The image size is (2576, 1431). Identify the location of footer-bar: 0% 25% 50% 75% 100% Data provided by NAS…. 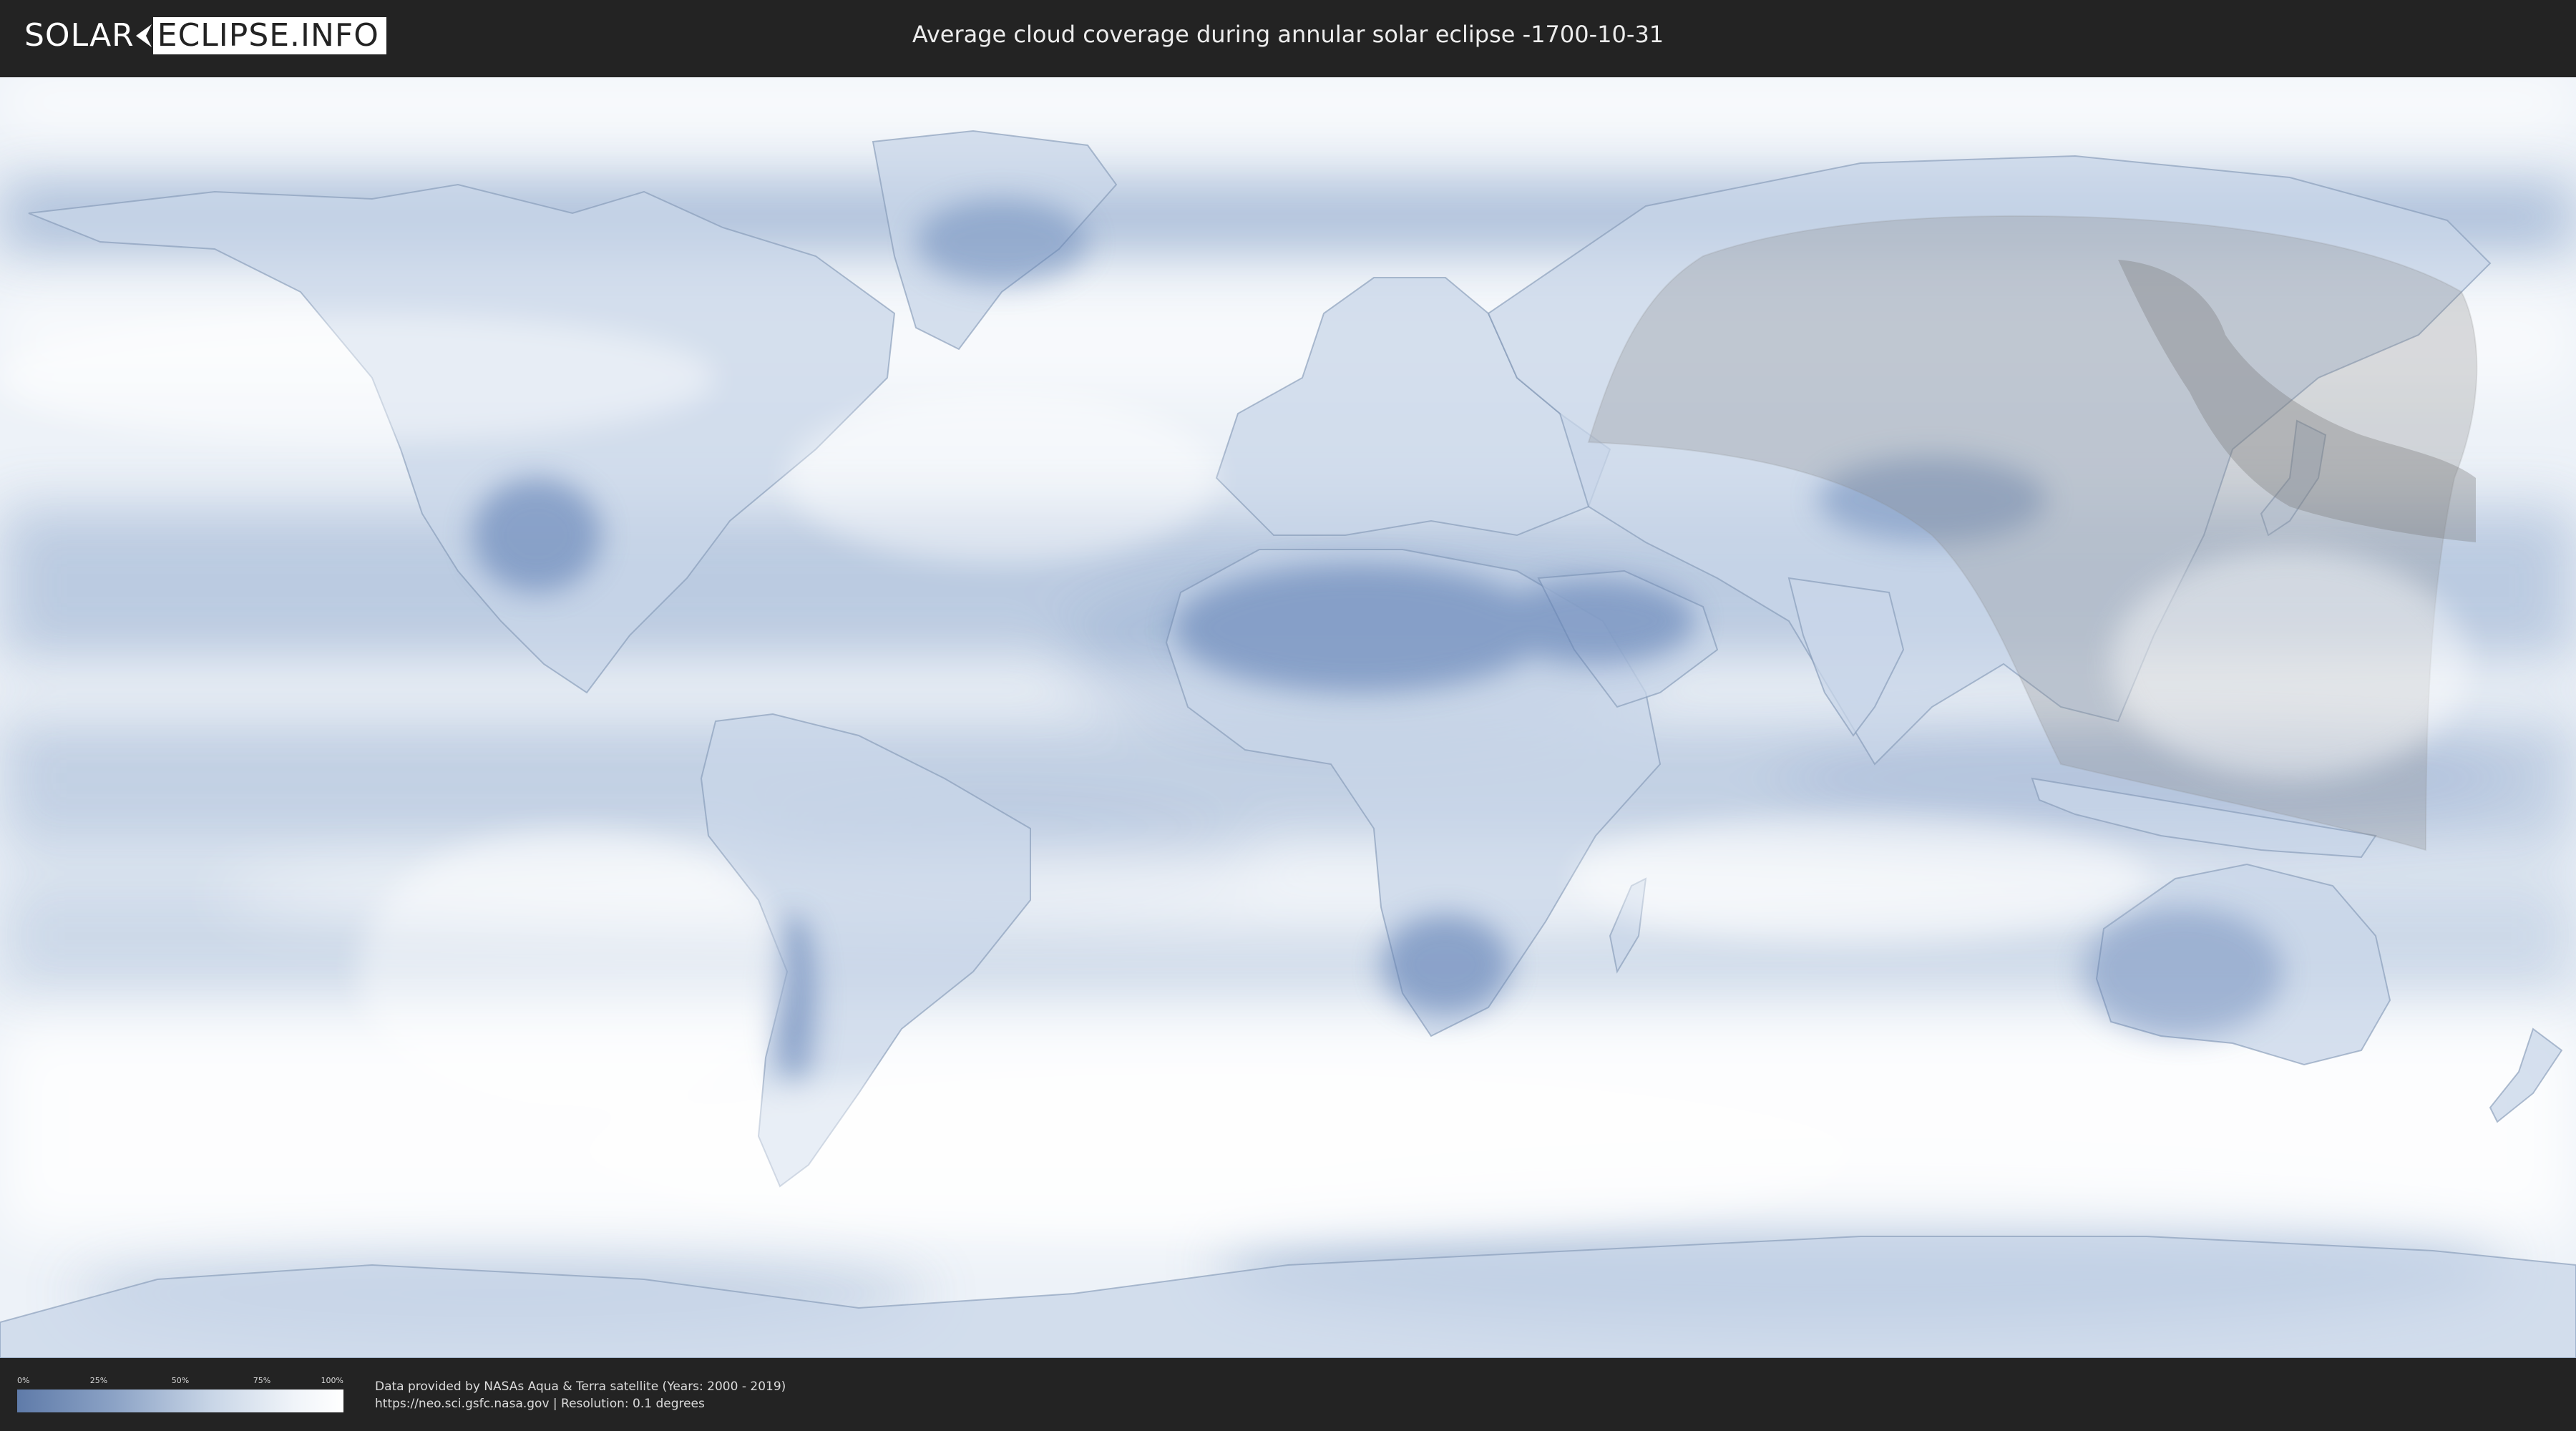
(1288, 1395).